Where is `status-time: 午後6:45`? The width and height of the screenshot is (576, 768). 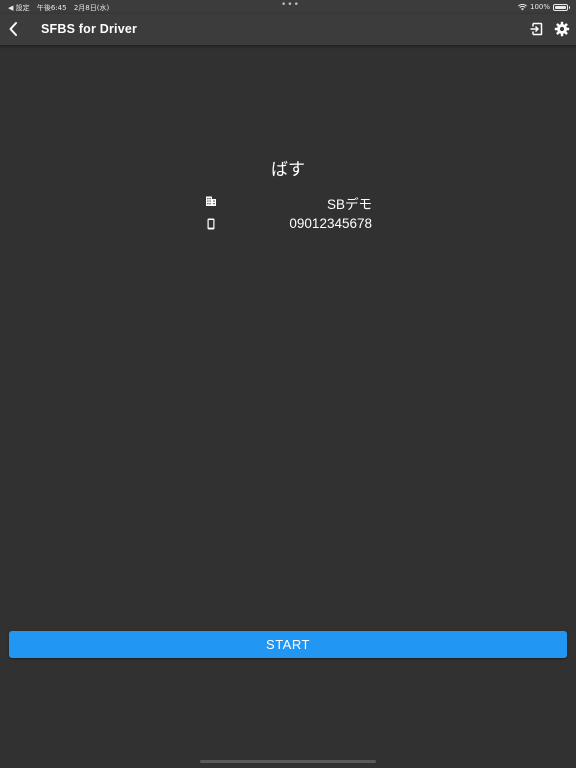 status-time: 午後6:45 is located at coordinates (51, 8).